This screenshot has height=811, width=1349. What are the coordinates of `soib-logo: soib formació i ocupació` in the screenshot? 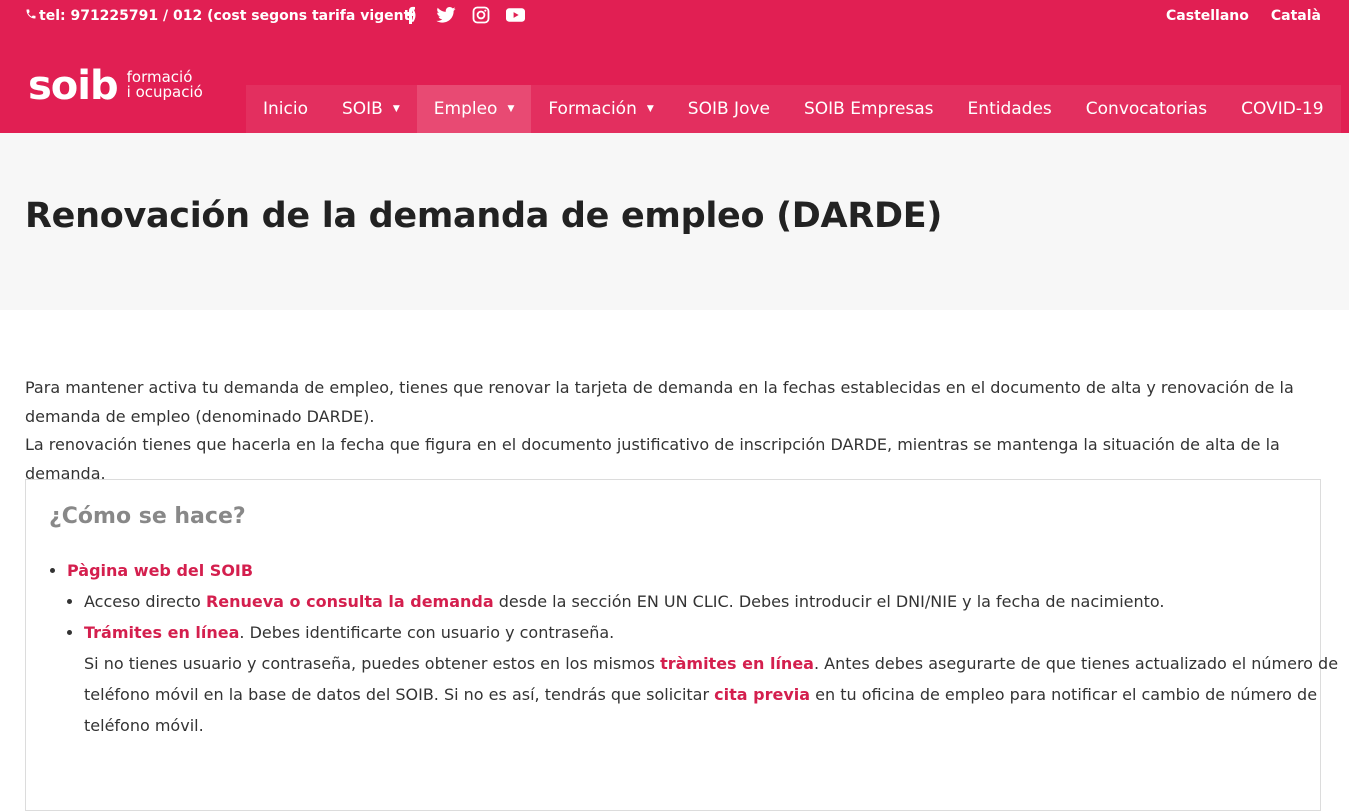 It's located at (115, 86).